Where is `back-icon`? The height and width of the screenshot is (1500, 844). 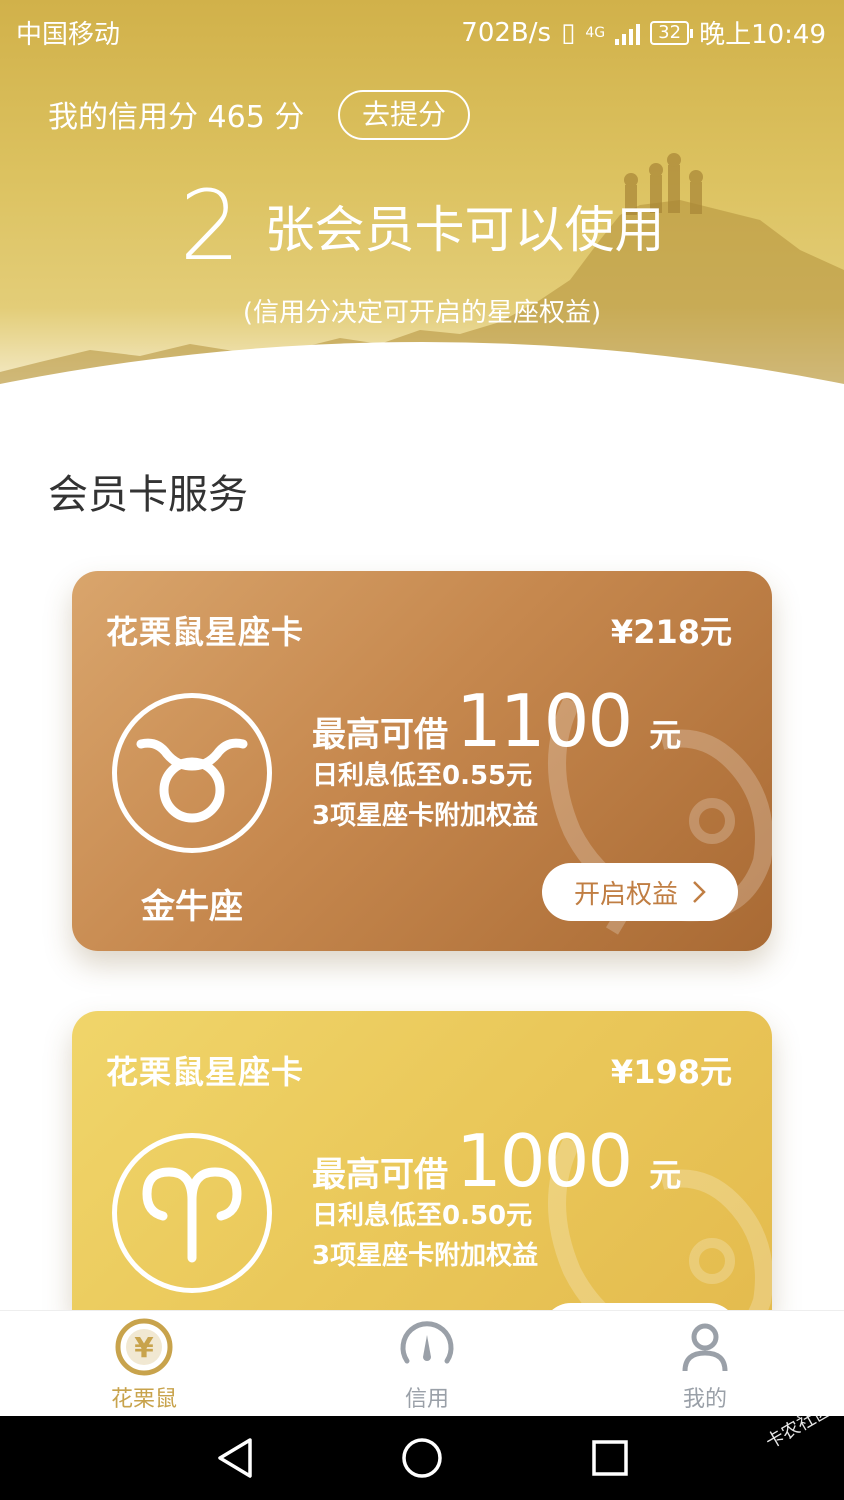
back-icon is located at coordinates (235, 1458).